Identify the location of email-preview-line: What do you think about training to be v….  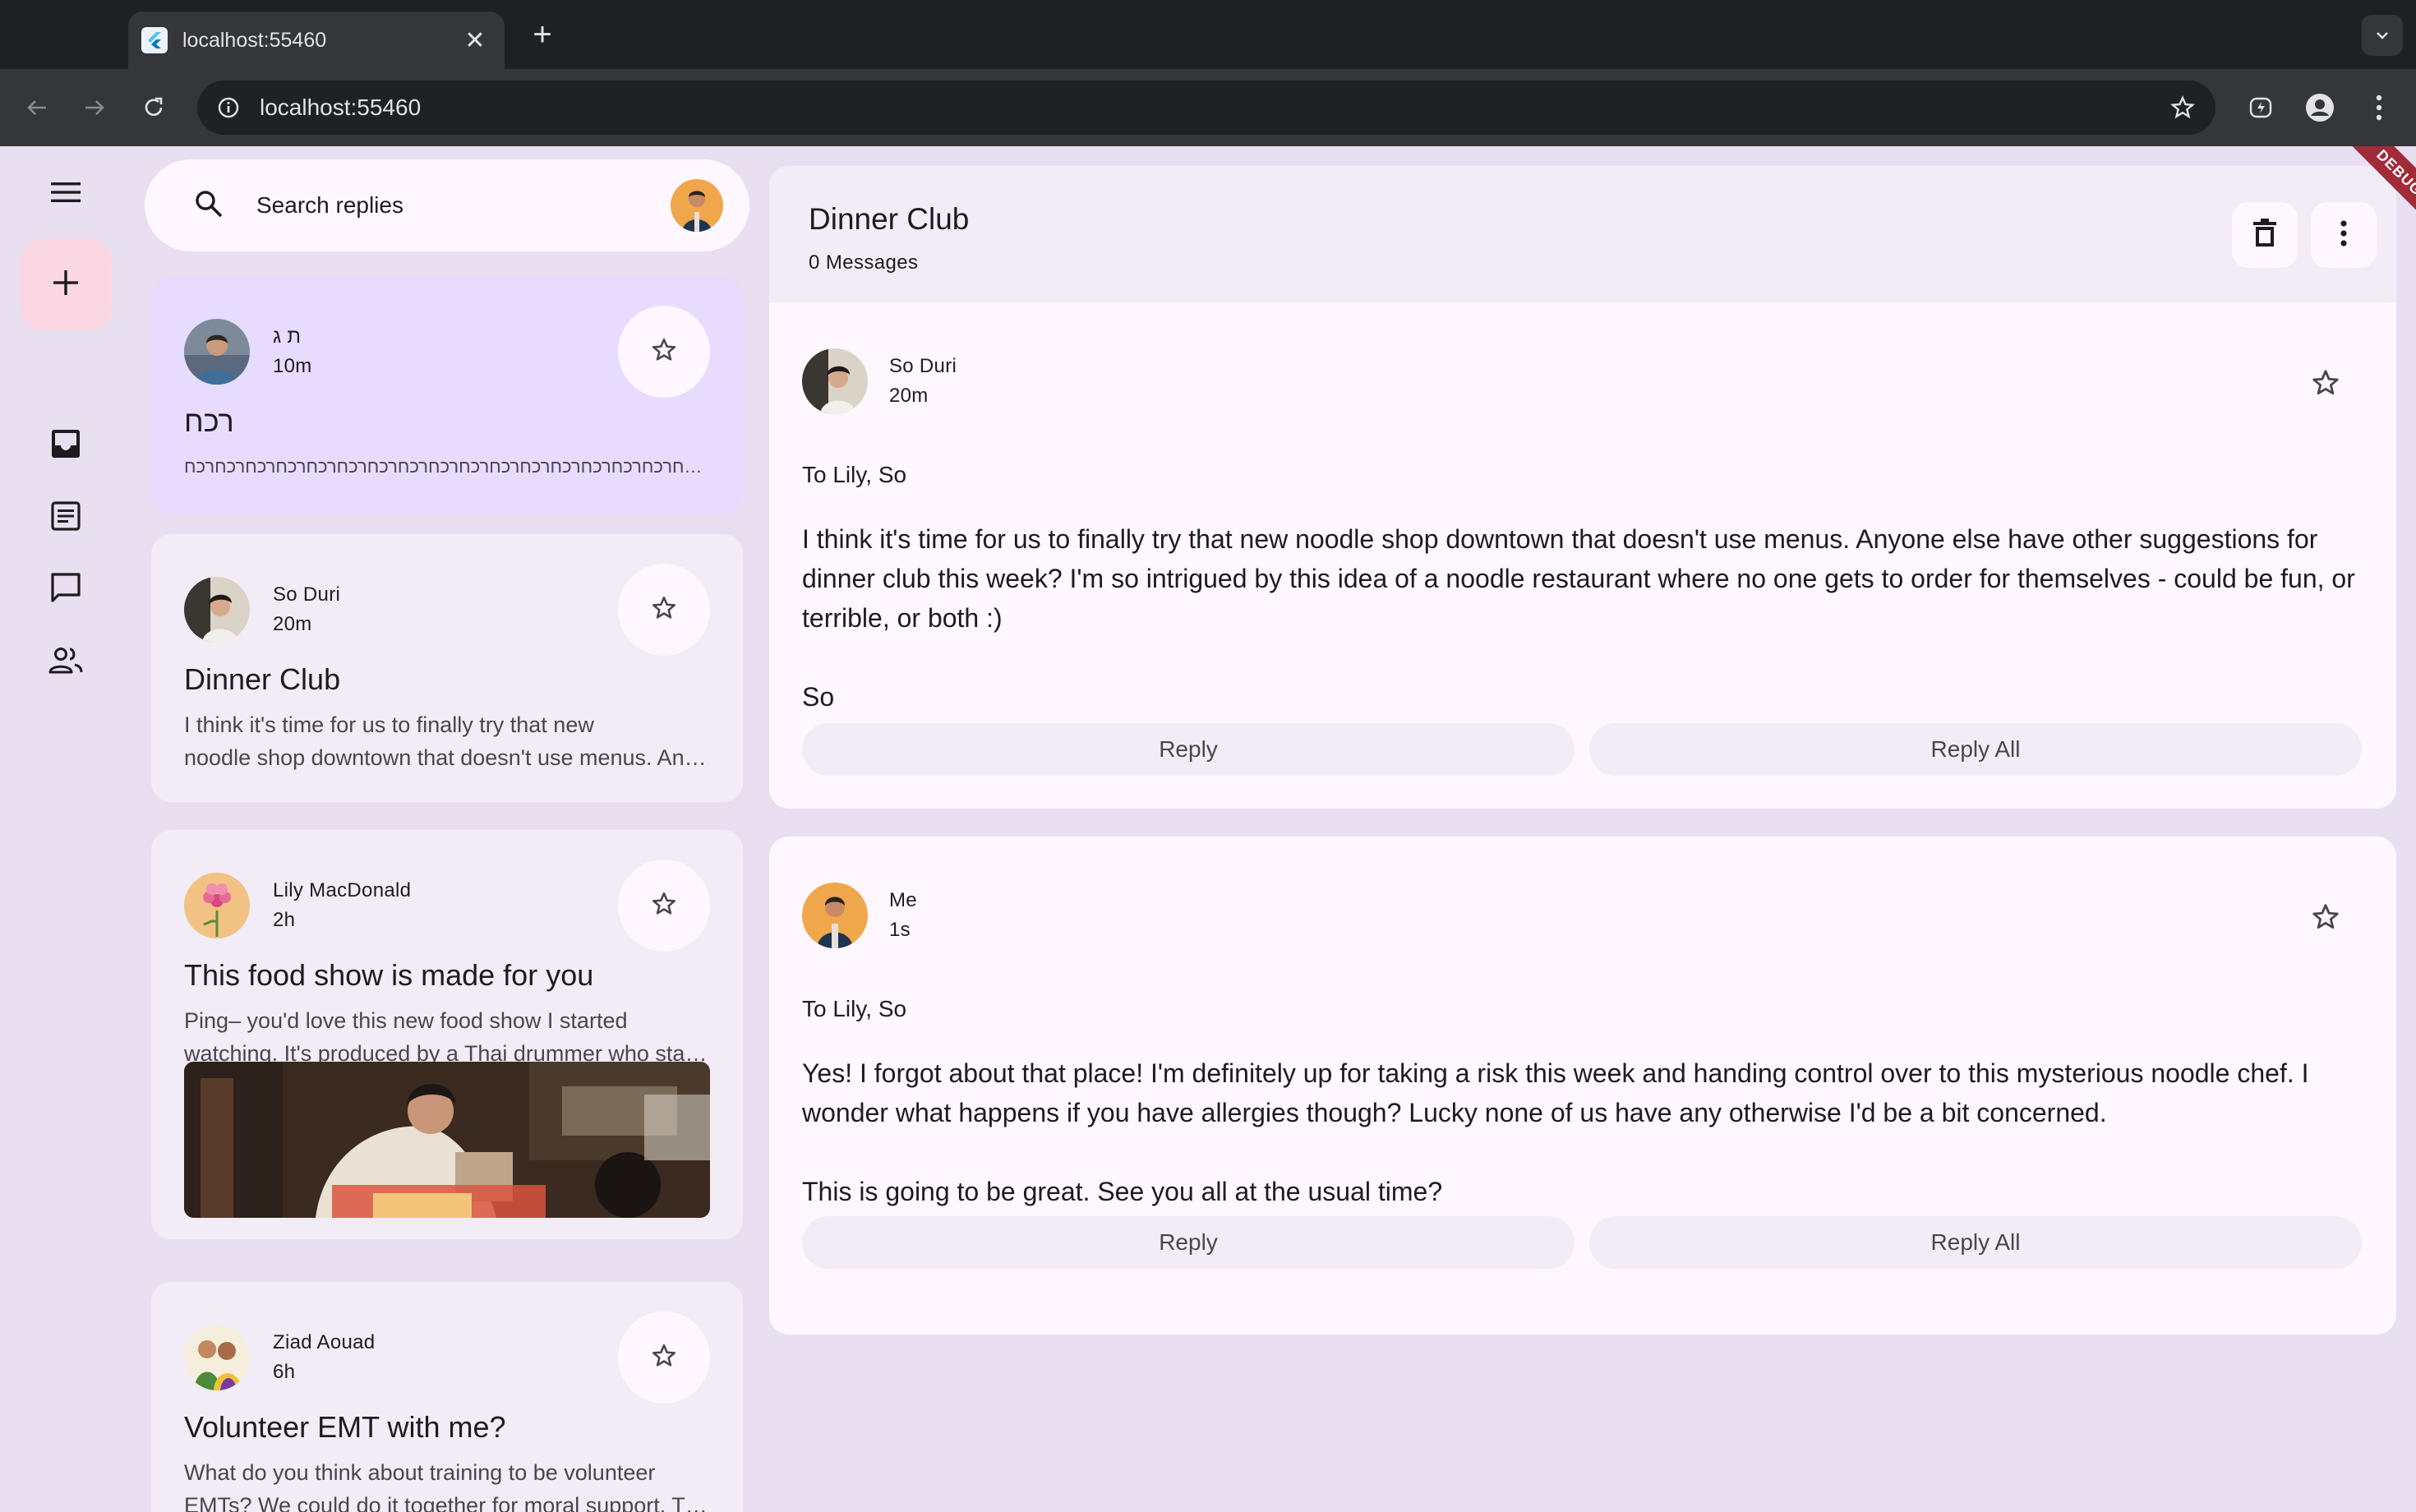
(420, 1473).